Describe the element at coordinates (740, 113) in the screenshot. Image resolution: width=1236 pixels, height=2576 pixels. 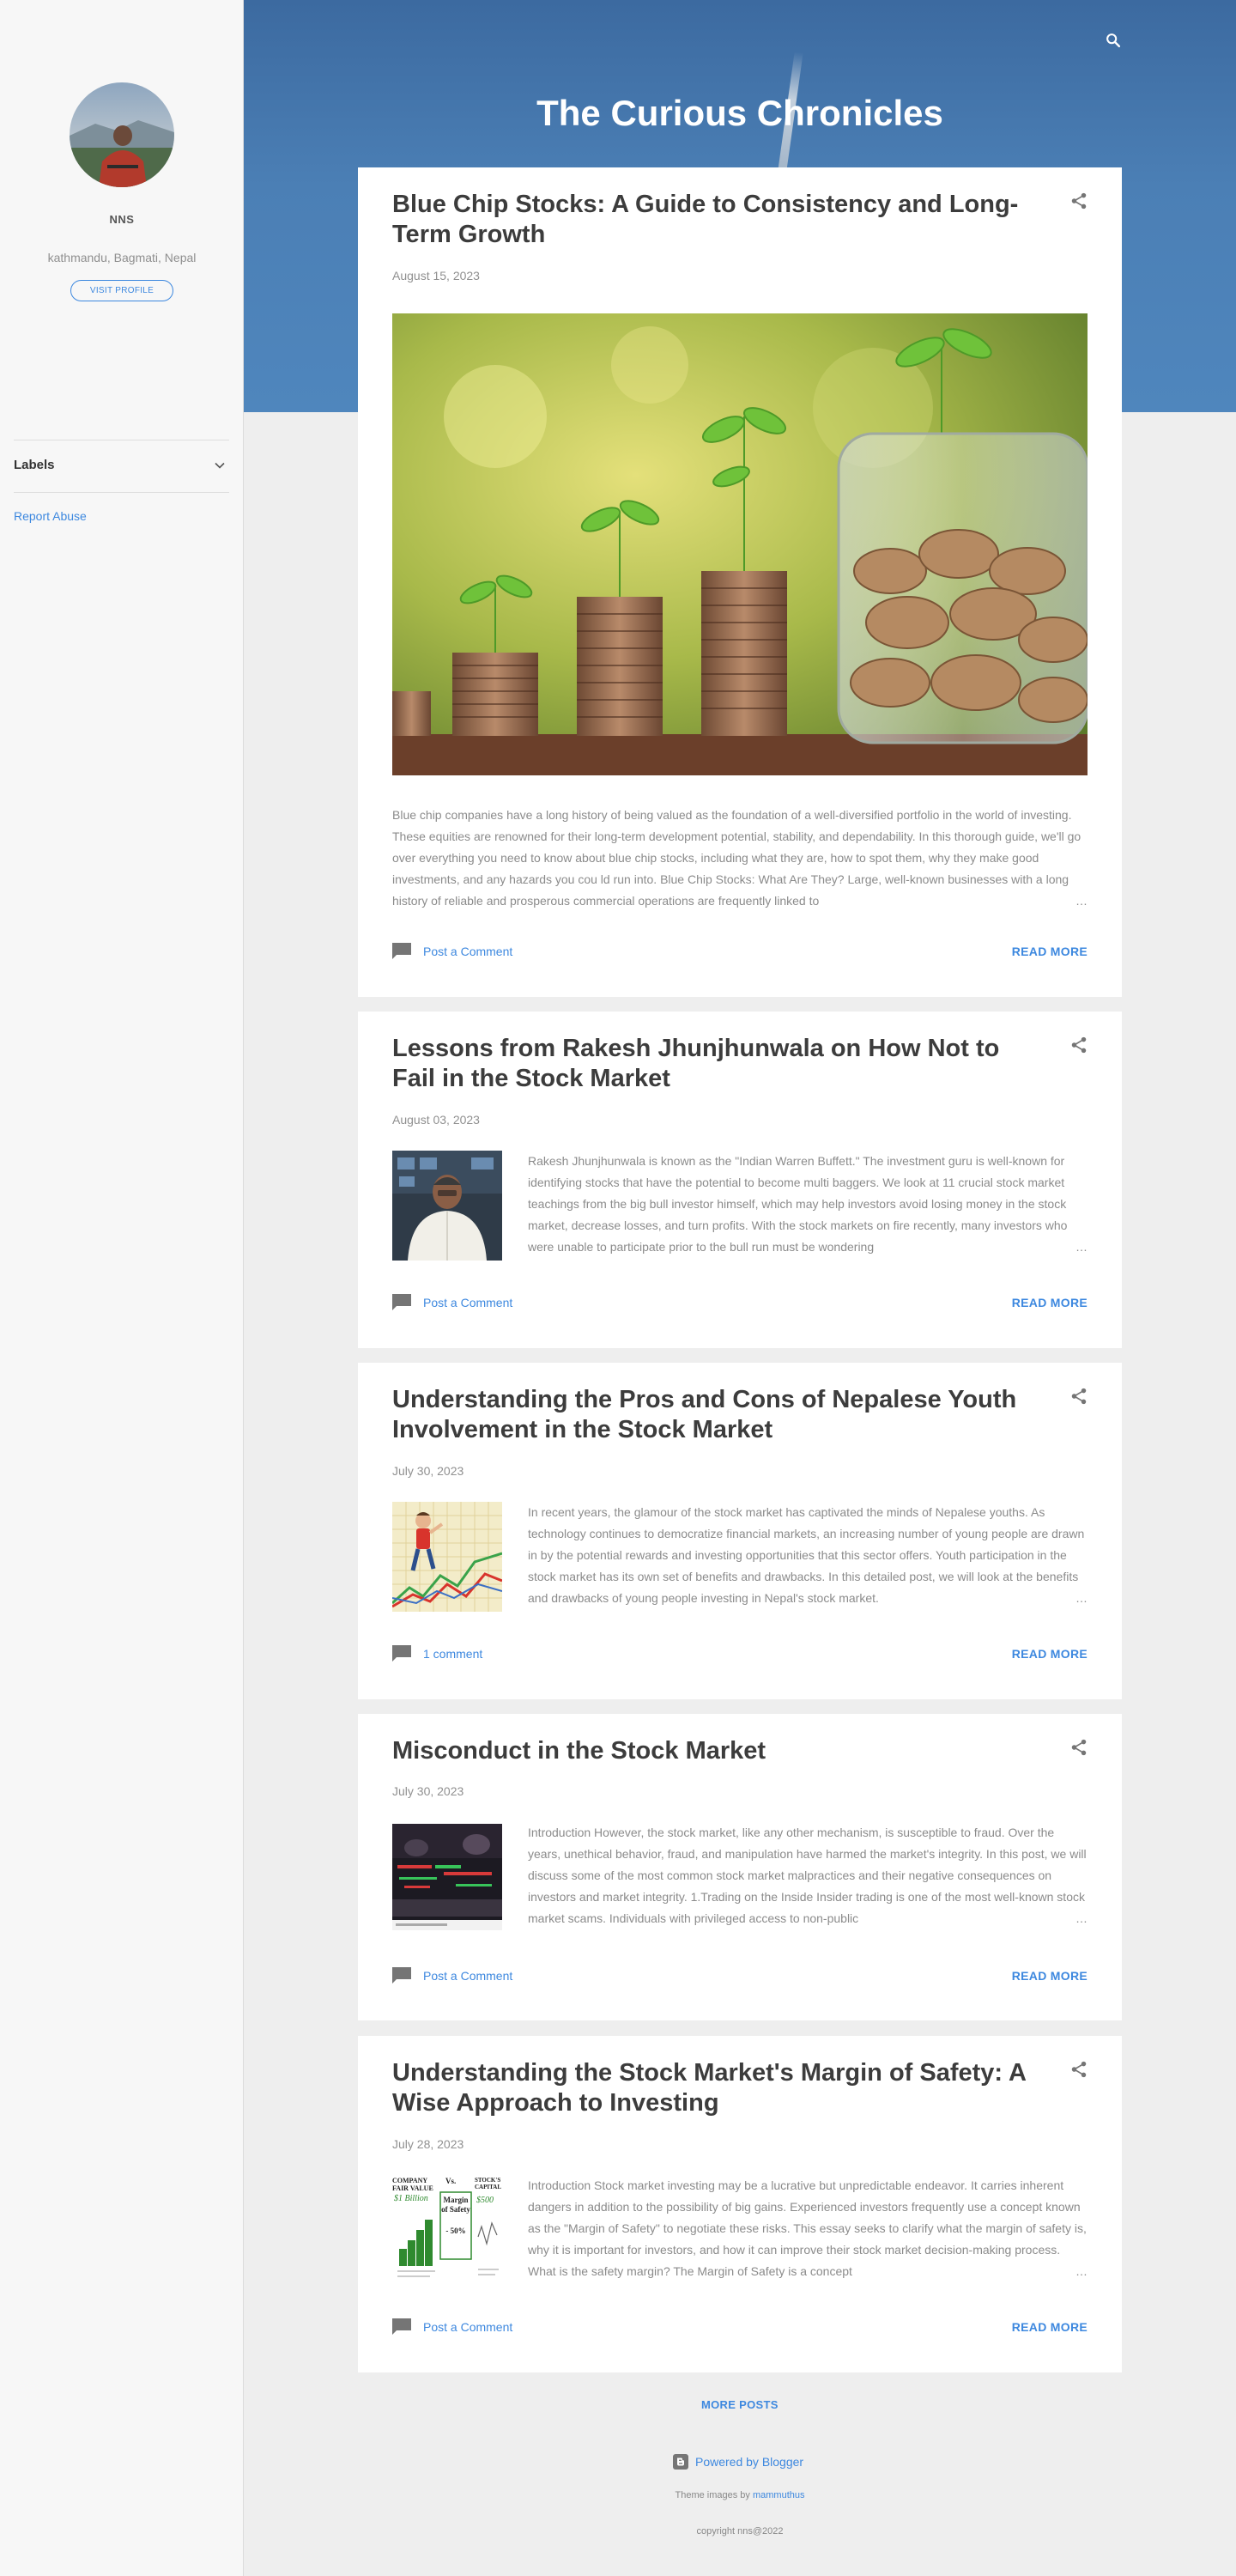
I see `blog-title: The Curious Chronicles` at that location.